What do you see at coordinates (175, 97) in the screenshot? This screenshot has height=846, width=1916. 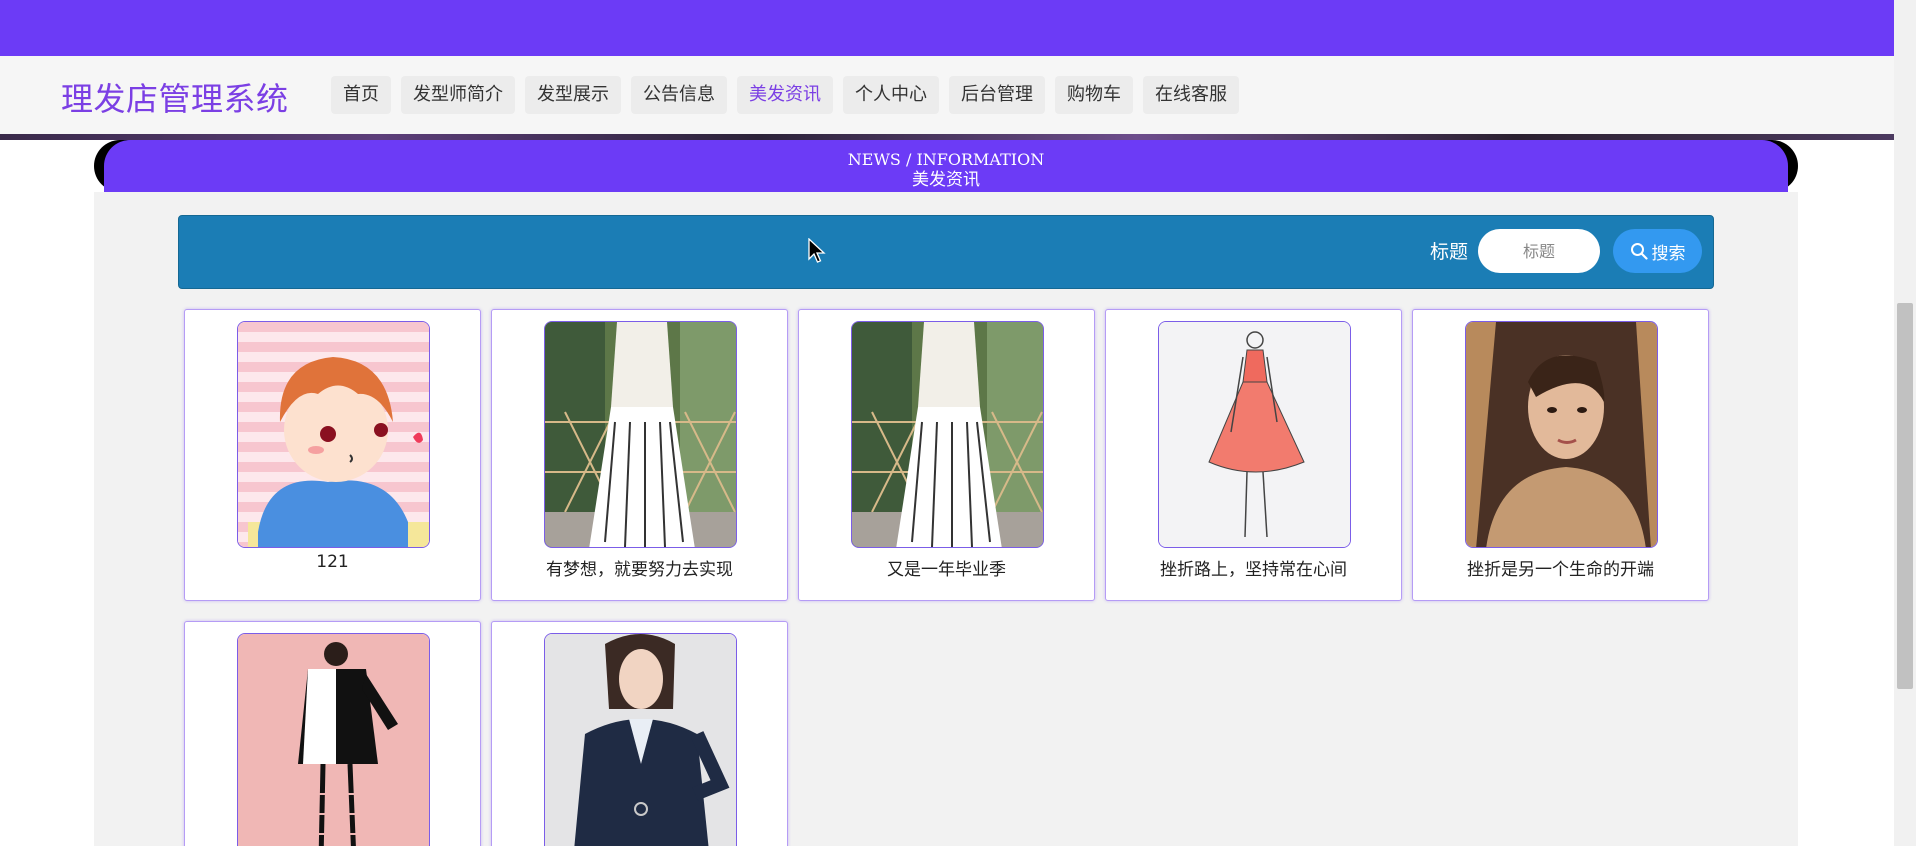 I see `site-brand: 理发店管理系统` at bounding box center [175, 97].